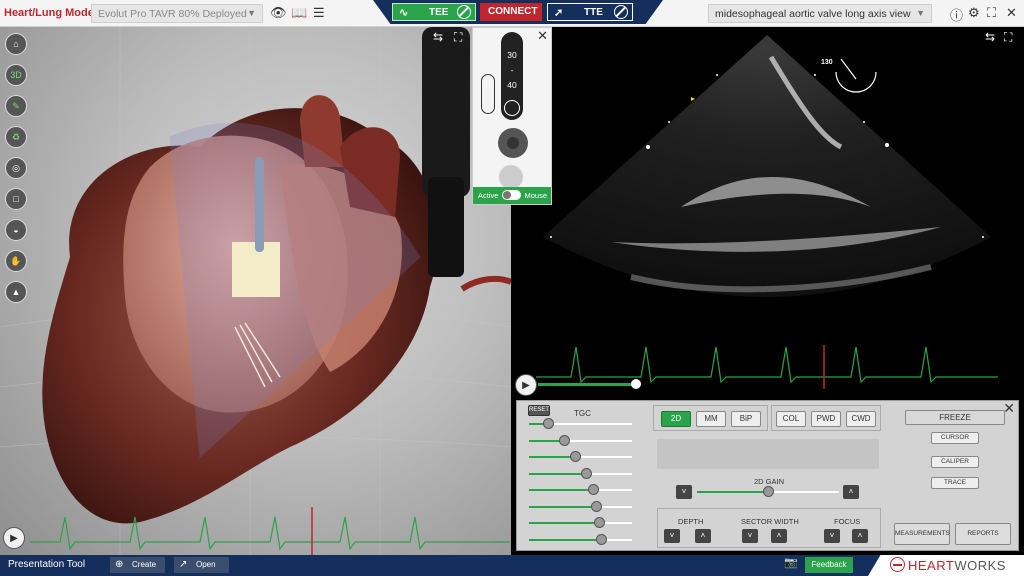 Image resolution: width=1024 pixels, height=576 pixels. I want to click on pathology-select-value: Evolut Pro TAVR 80% Deployed, so click(172, 14).